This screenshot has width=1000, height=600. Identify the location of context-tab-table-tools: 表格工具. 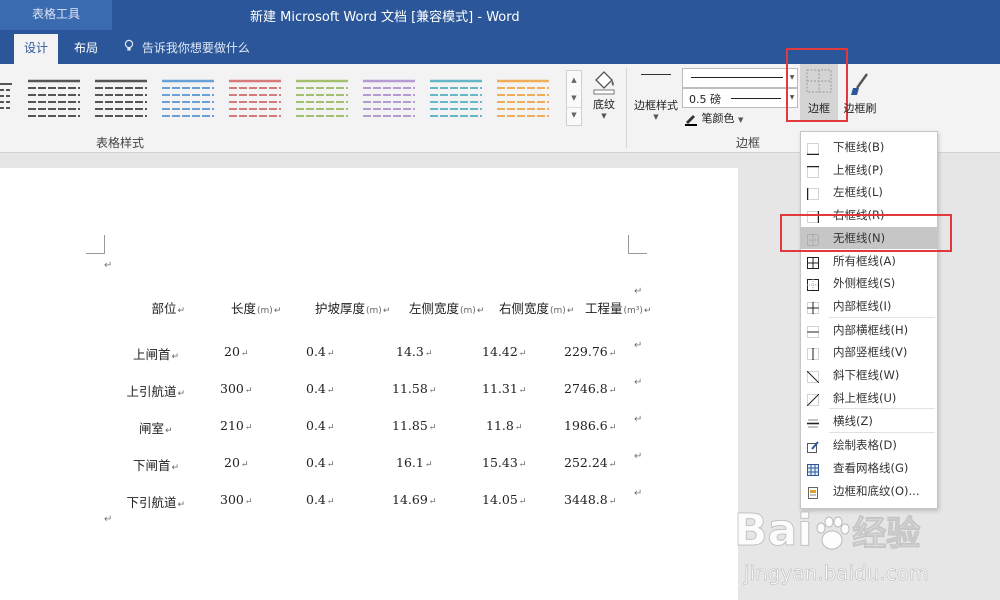
(56, 15).